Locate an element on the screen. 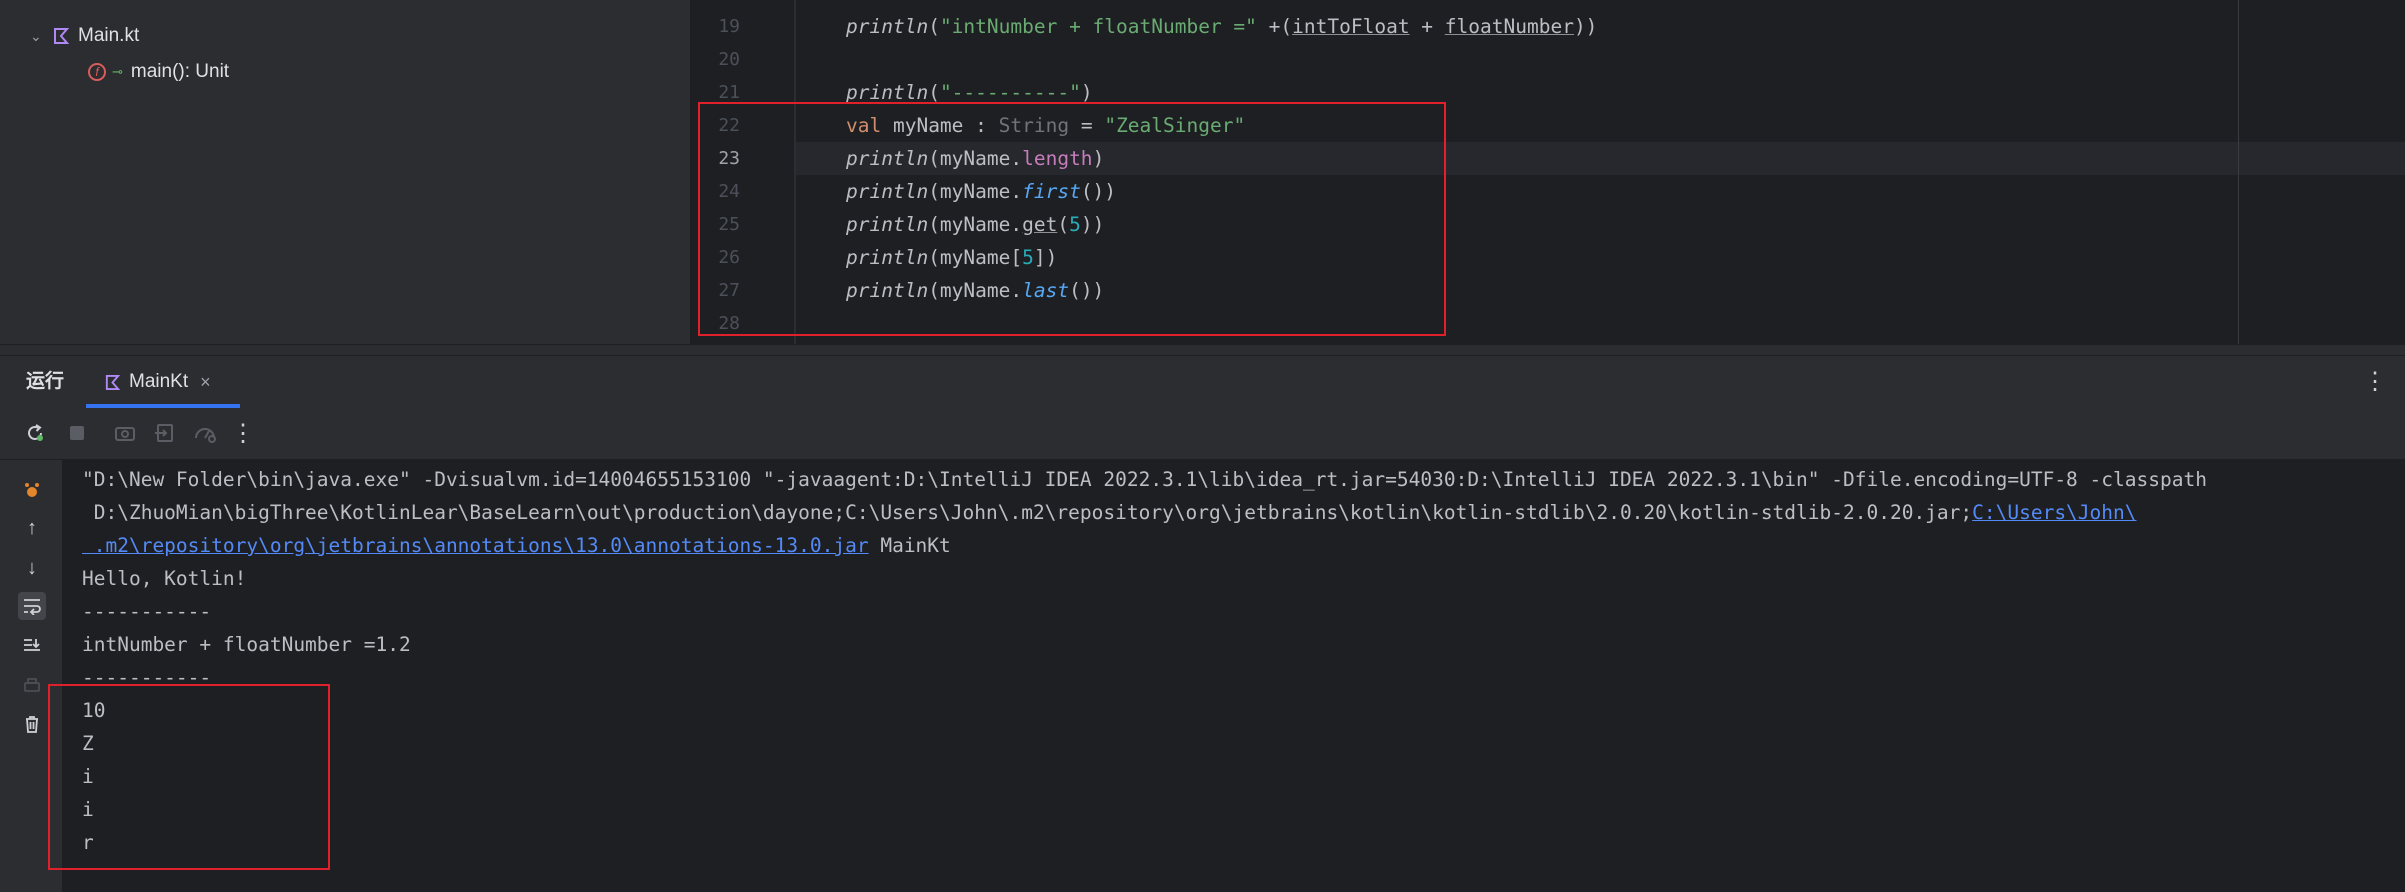 The width and height of the screenshot is (2405, 892). token-operator: + is located at coordinates (1427, 26).